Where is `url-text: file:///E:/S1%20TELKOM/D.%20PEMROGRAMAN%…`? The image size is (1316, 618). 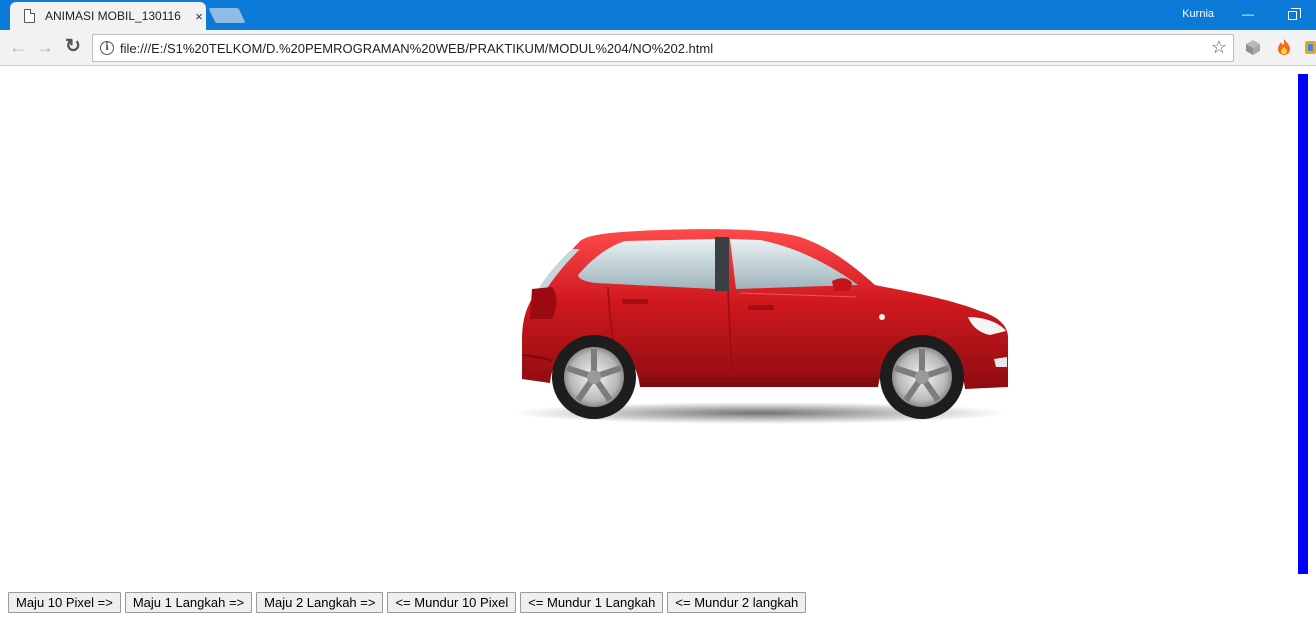 url-text: file:///E:/S1%20TELKOM/D.%20PEMROGRAMAN%… is located at coordinates (416, 48).